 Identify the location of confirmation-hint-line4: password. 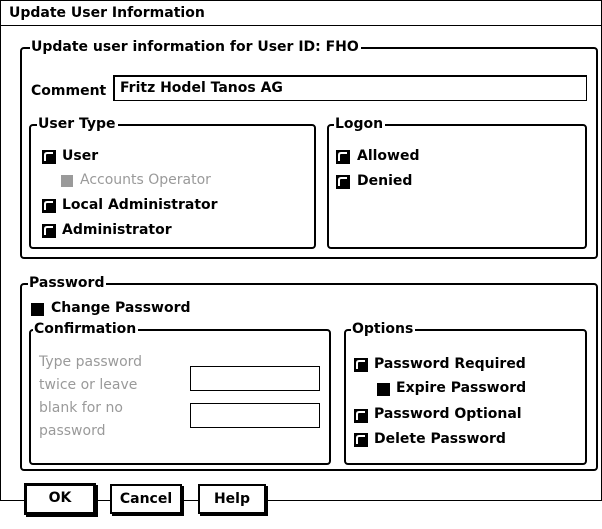
(72, 431).